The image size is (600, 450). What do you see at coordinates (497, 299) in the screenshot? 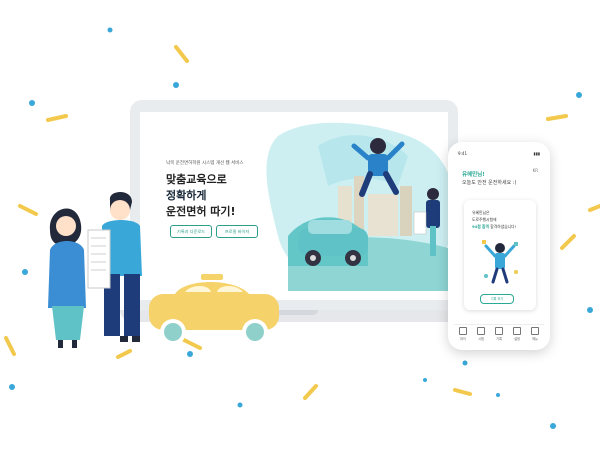
I see `card-view-button: 기록 보기` at bounding box center [497, 299].